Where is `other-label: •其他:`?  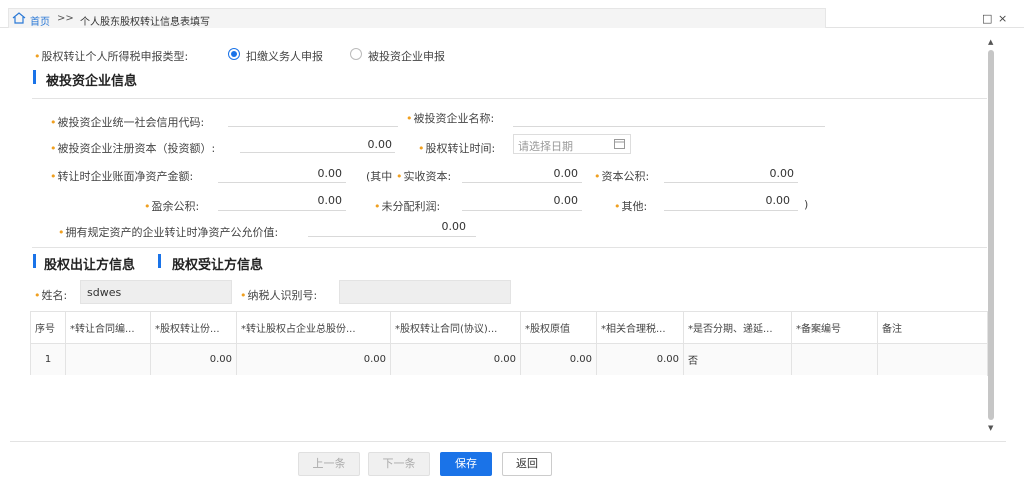 other-label: •其他: is located at coordinates (631, 206).